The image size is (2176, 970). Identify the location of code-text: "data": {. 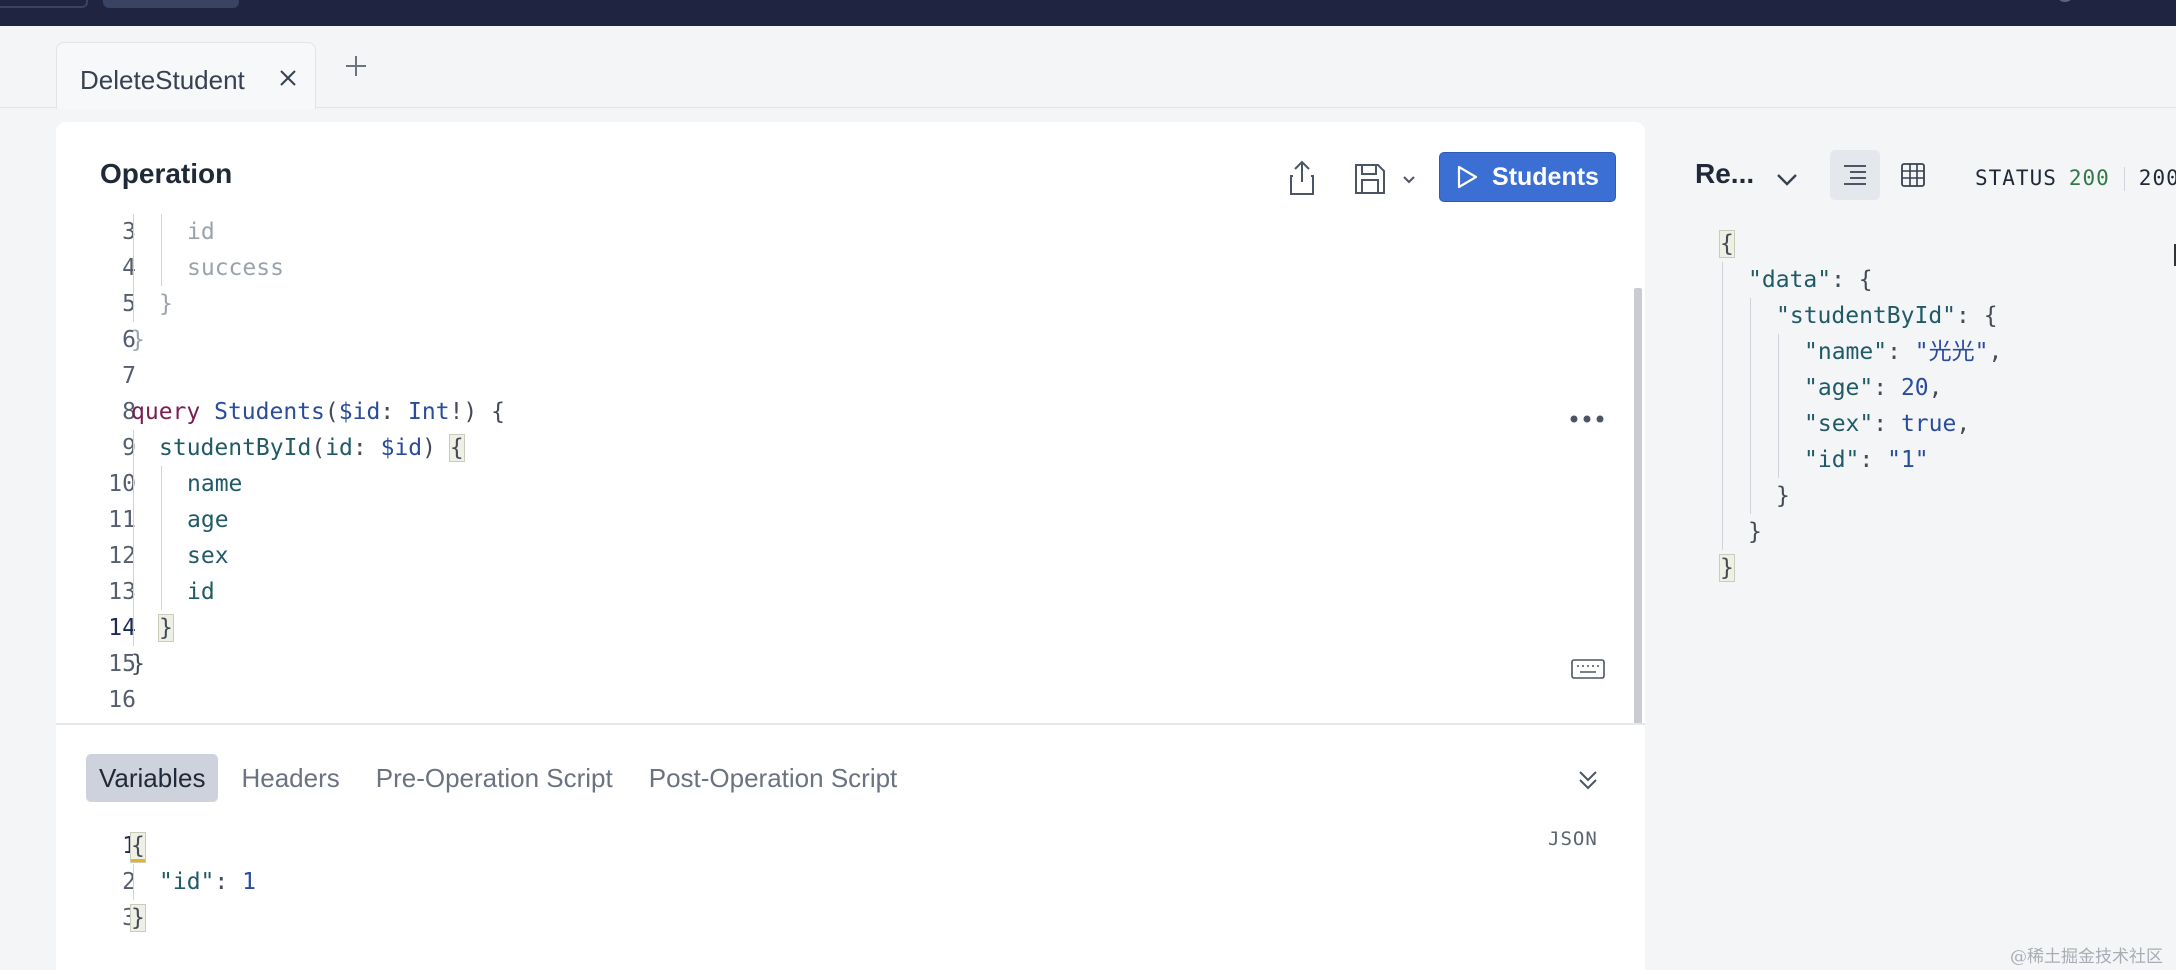
(1810, 280).